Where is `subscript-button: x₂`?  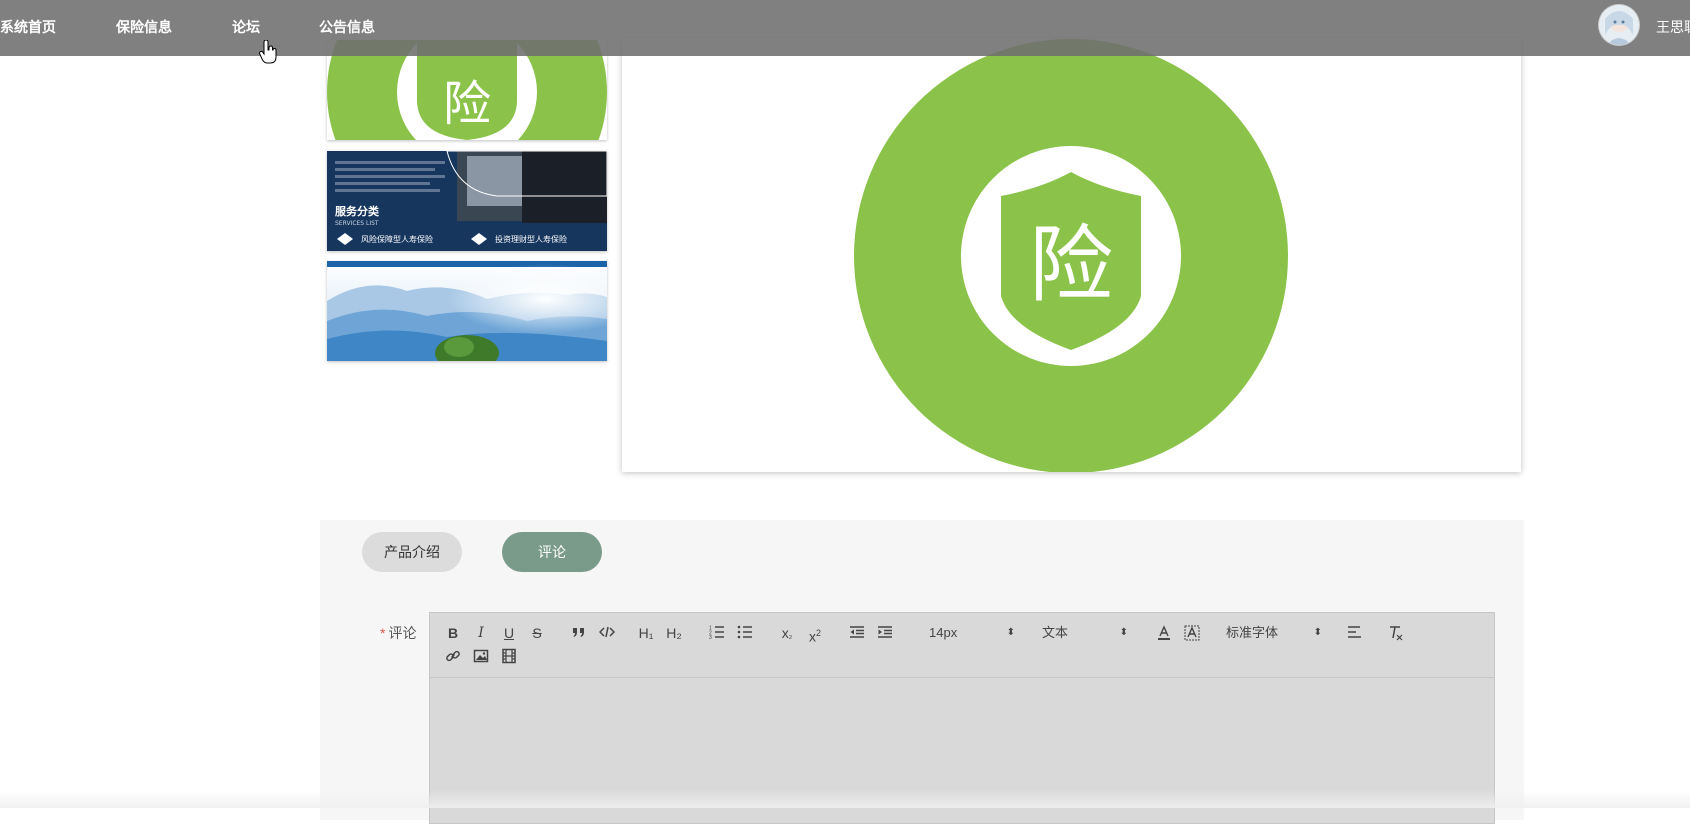
subscript-button: x₂ is located at coordinates (787, 633).